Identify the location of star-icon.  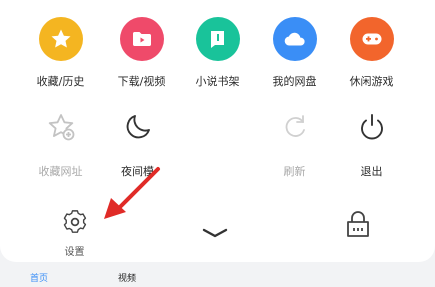
(60, 39).